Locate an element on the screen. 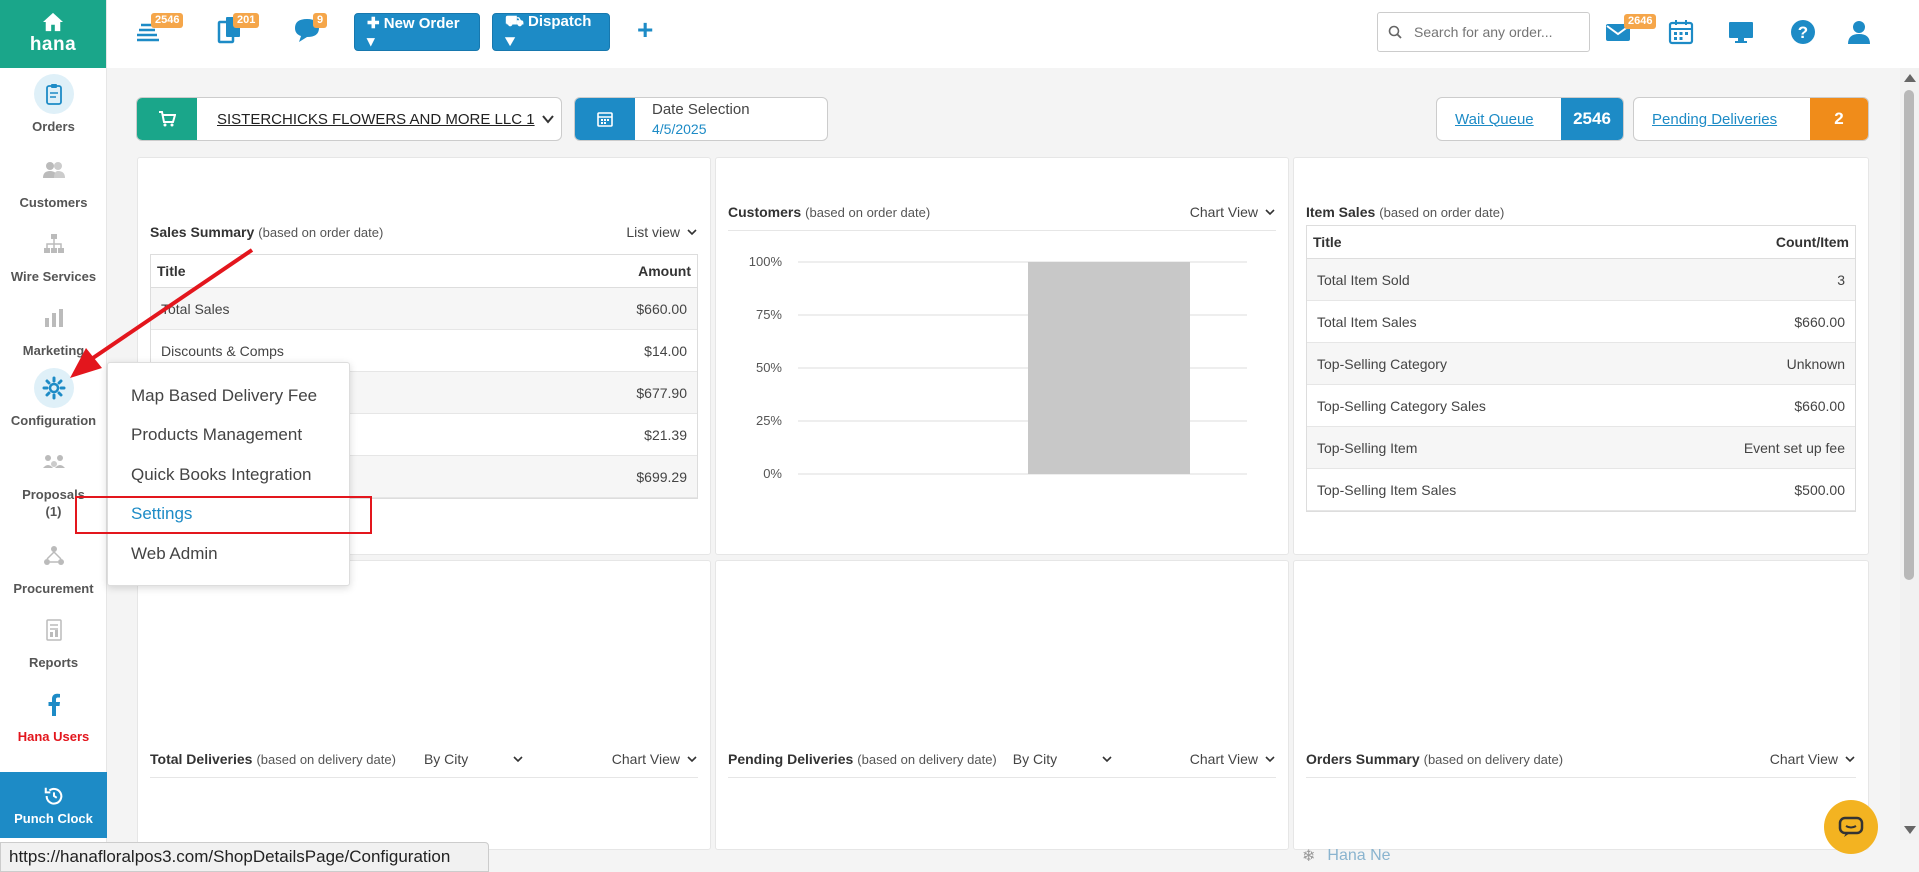 Image resolution: width=1919 pixels, height=872 pixels. sidebar-item-hana-users: Hana Users is located at coordinates (53, 714).